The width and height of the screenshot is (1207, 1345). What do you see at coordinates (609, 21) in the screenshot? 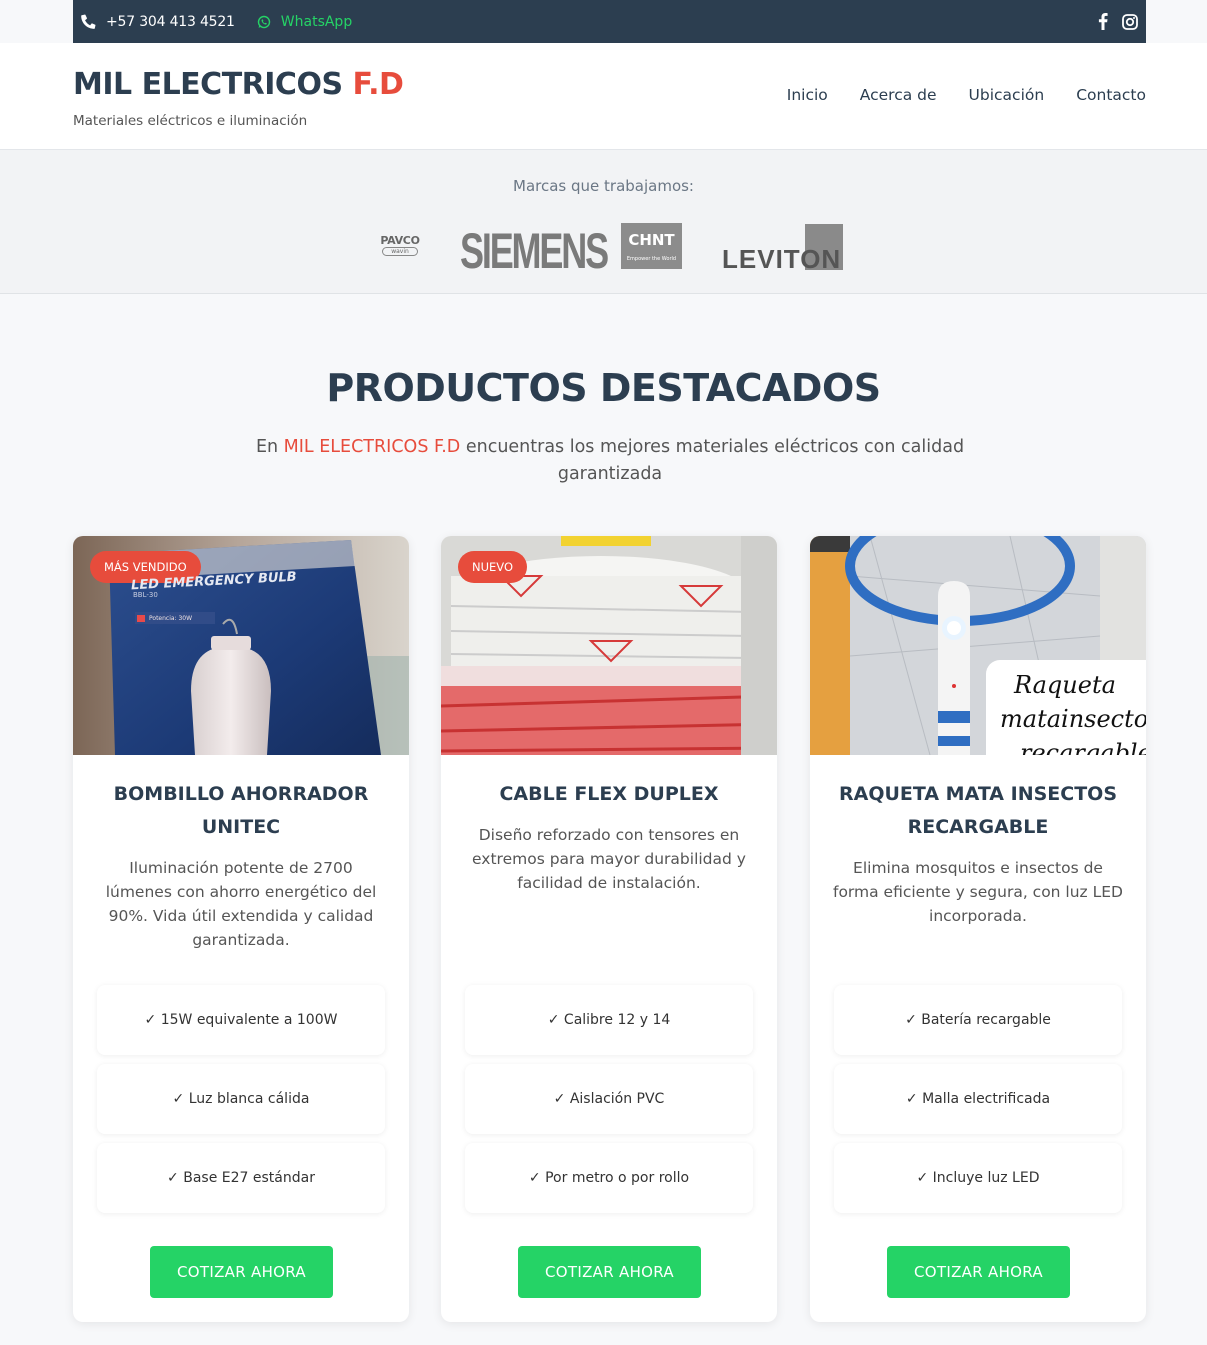
I see `top-bar: +57 304 413 4521 WhatsApp` at bounding box center [609, 21].